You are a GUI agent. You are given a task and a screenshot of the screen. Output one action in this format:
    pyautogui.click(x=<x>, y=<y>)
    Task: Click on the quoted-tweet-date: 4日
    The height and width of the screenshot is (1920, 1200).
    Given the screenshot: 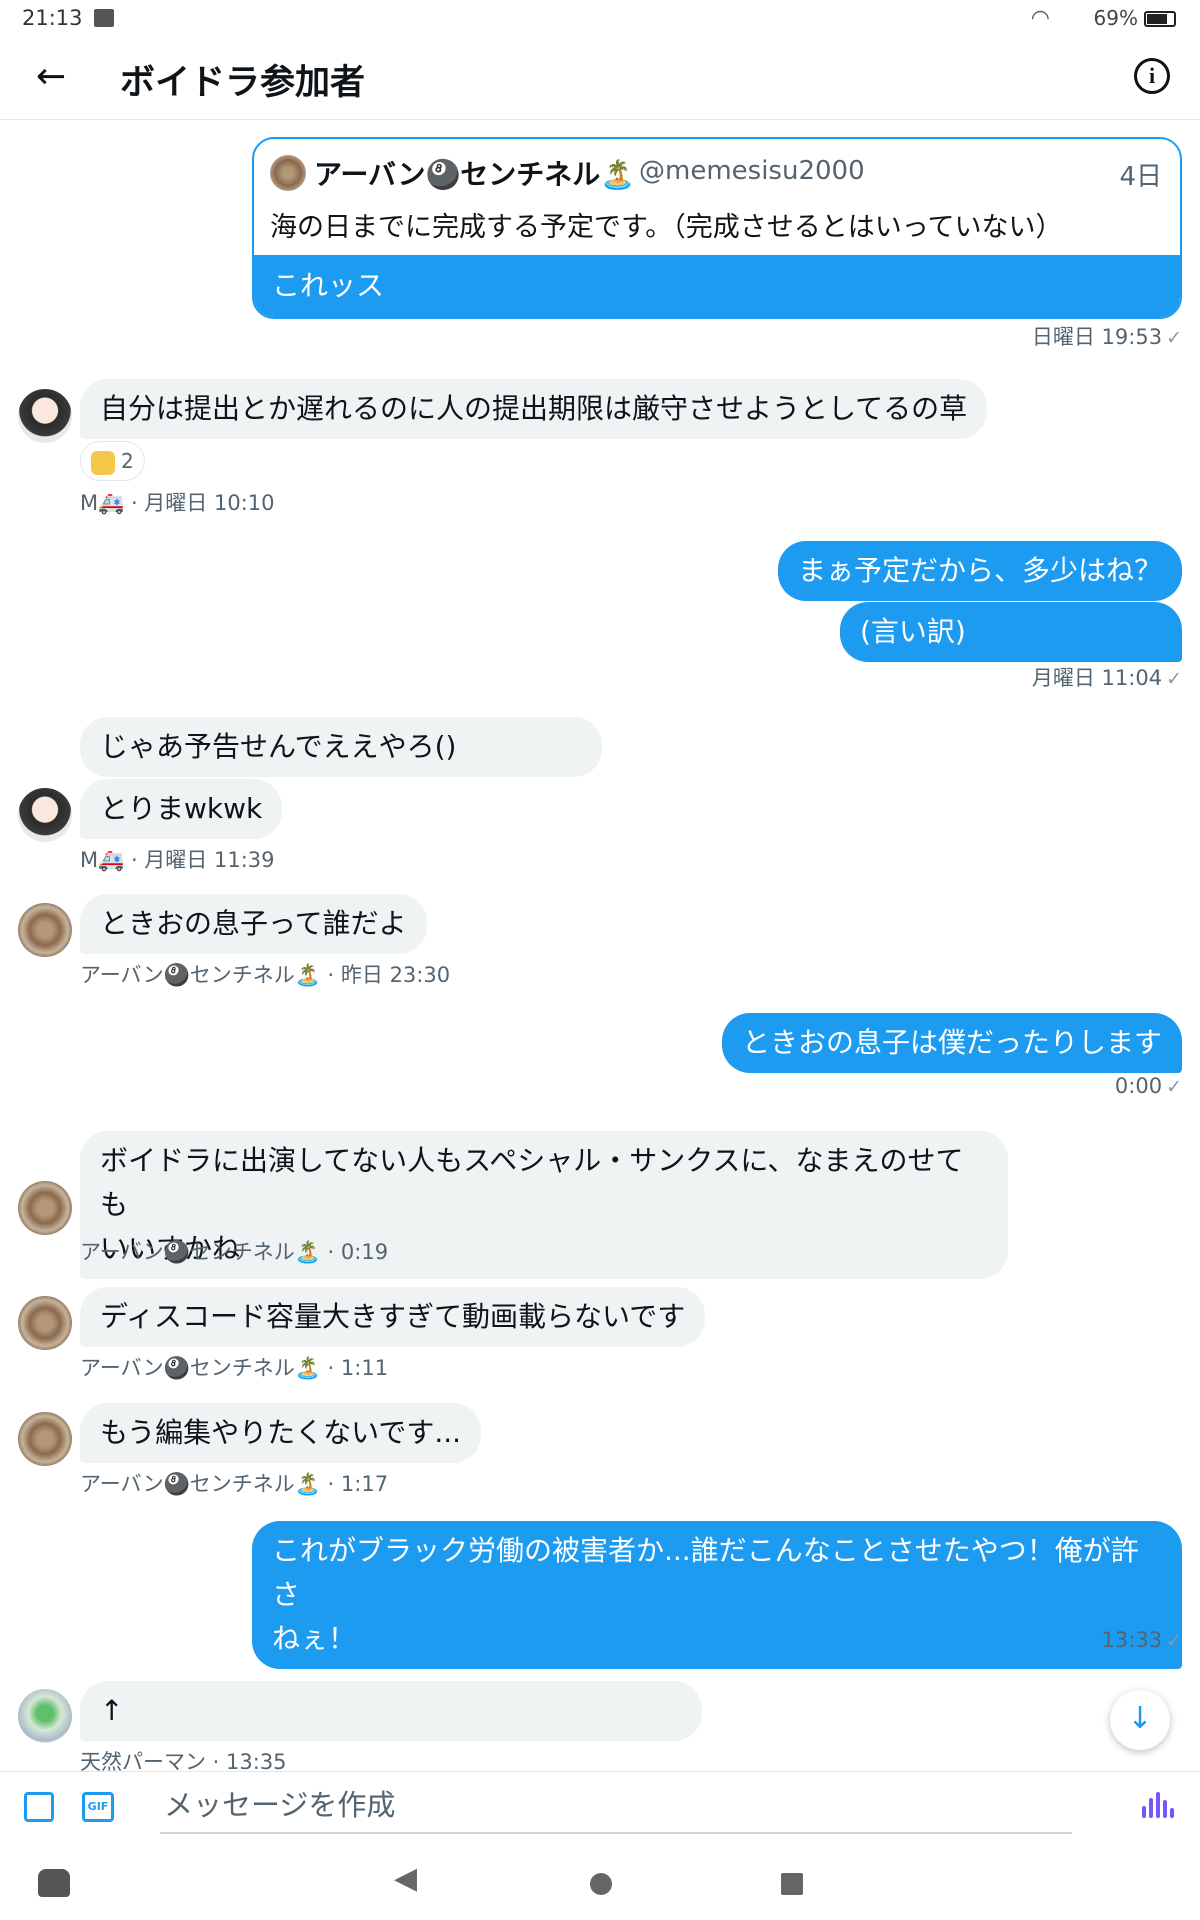 What is the action you would take?
    pyautogui.click(x=1140, y=177)
    